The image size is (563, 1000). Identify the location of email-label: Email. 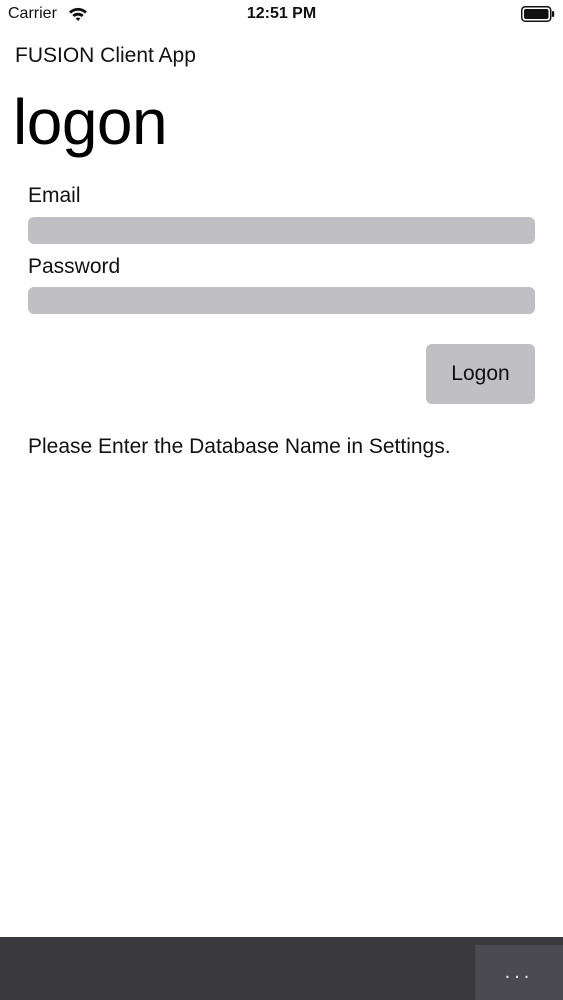
(54, 195).